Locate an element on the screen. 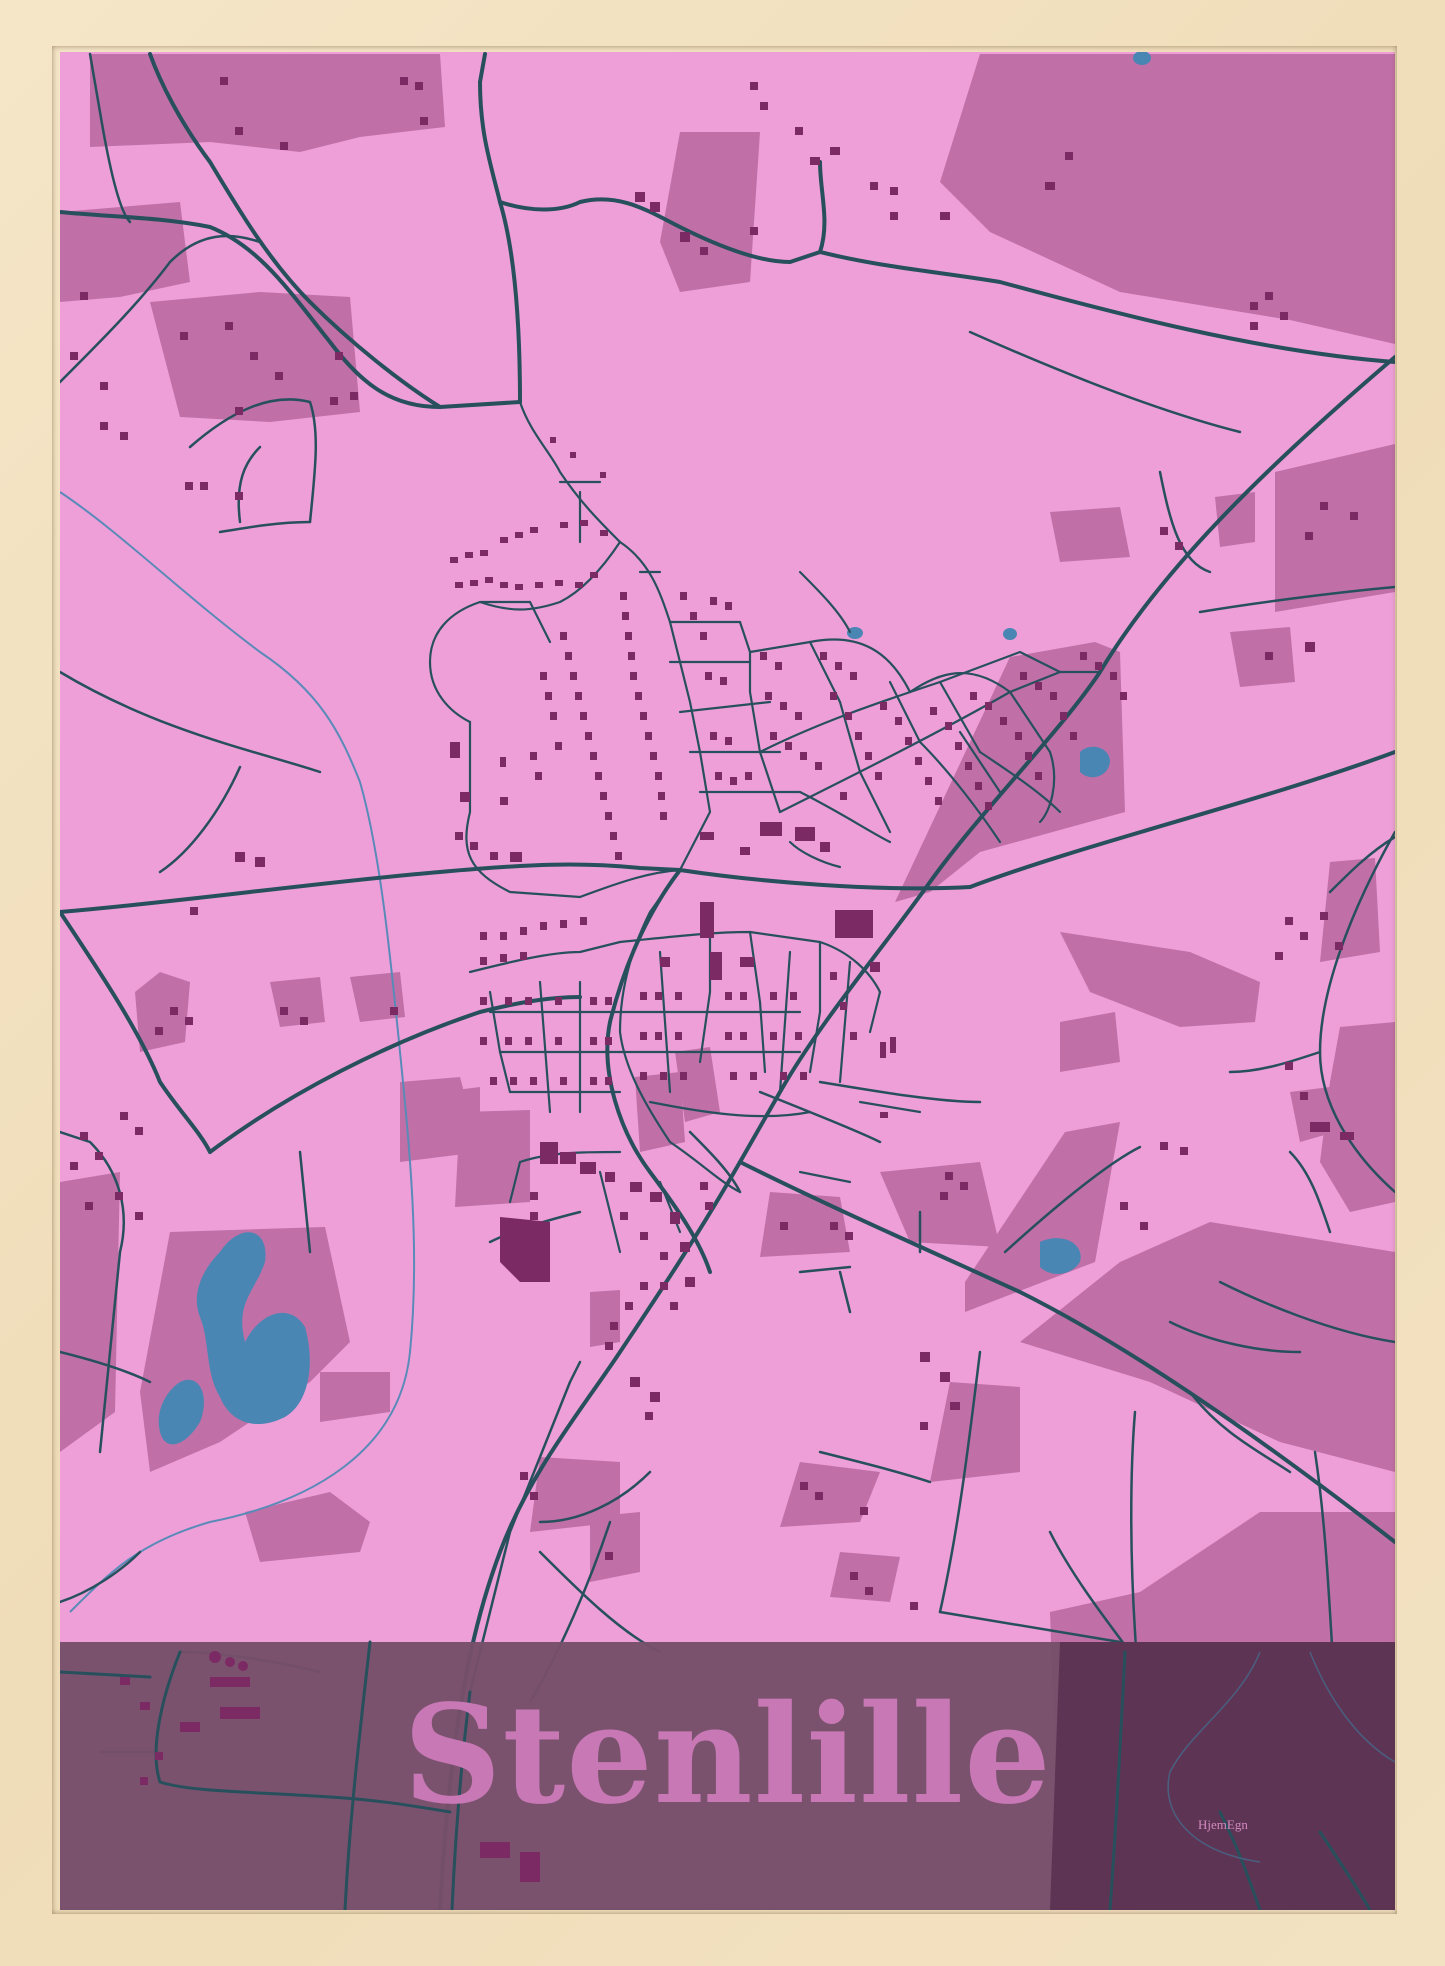 This screenshot has height=1966, width=1445. brand-signature: HjemEgn is located at coordinates (1223, 1824).